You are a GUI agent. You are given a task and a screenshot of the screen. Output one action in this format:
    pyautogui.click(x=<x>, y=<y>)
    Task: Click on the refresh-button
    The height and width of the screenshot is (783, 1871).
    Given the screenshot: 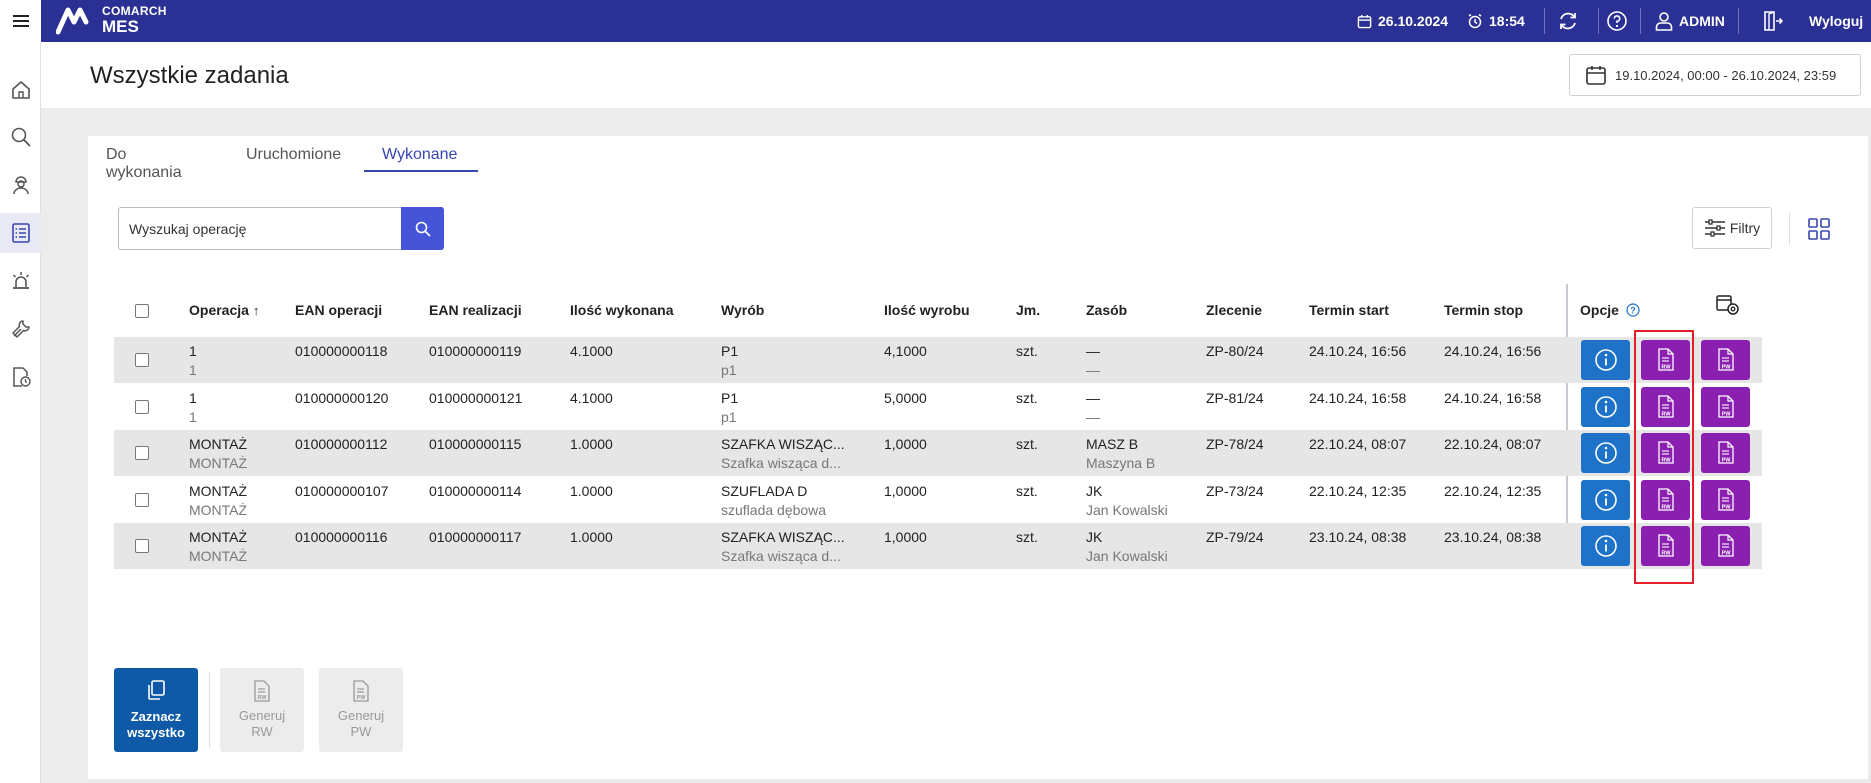 What is the action you would take?
    pyautogui.click(x=1571, y=21)
    